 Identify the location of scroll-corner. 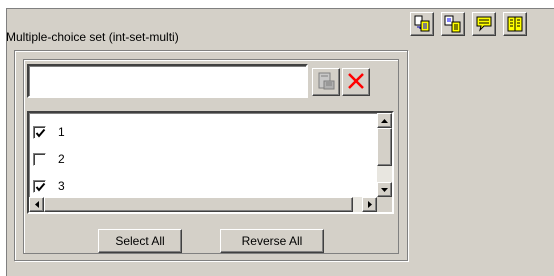
(384, 204).